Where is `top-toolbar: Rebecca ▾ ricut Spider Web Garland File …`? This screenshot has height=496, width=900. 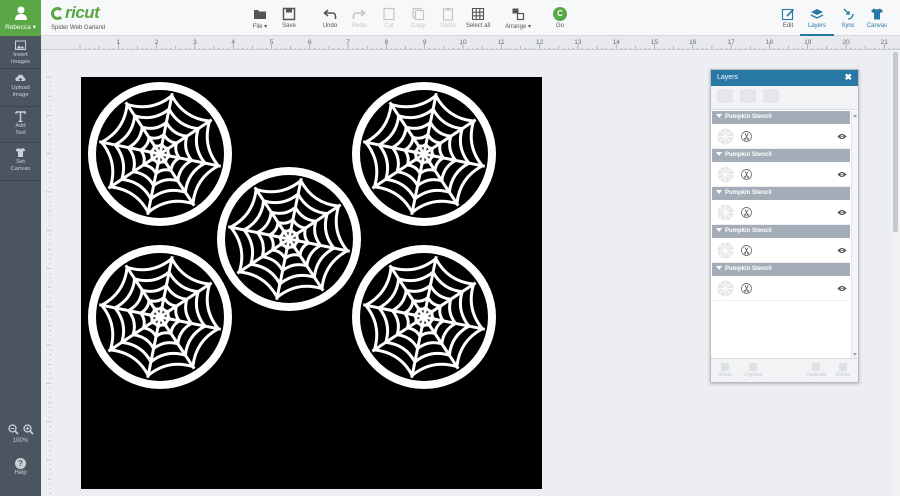 top-toolbar: Rebecca ▾ ricut Spider Web Garland File … is located at coordinates (450, 18).